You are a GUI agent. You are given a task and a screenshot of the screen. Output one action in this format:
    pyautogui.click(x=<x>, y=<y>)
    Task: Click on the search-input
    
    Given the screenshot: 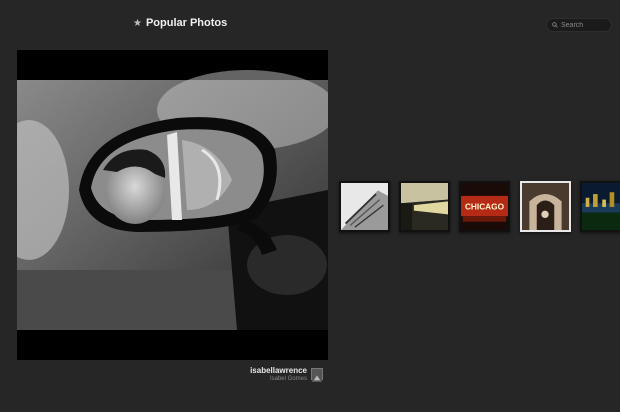 What is the action you would take?
    pyautogui.click(x=586, y=25)
    